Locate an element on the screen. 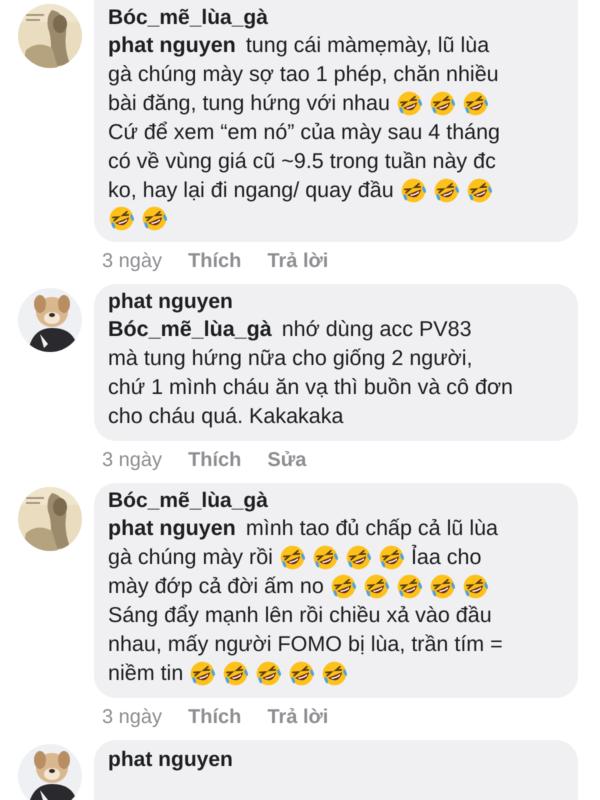 The image size is (600, 800). comment-text: gà chúng mày sợ tao 1 phép, chăn nhiều is located at coordinates (303, 74).